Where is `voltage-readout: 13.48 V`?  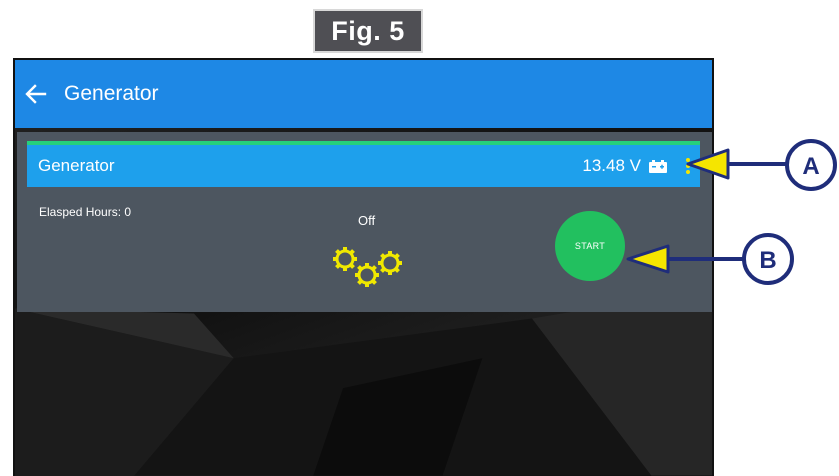 voltage-readout: 13.48 V is located at coordinates (611, 165).